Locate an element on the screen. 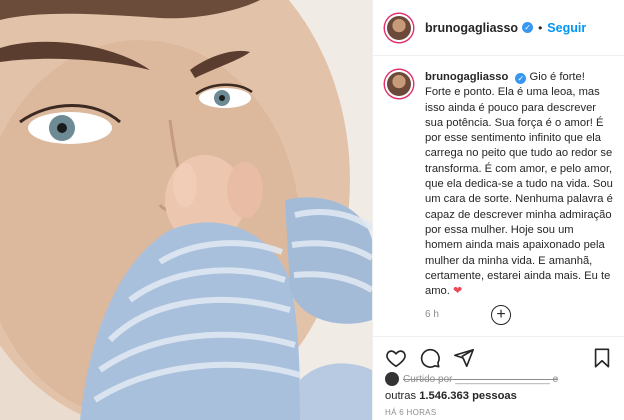 This screenshot has height=420, width=624. liker-avatar is located at coordinates (392, 379).